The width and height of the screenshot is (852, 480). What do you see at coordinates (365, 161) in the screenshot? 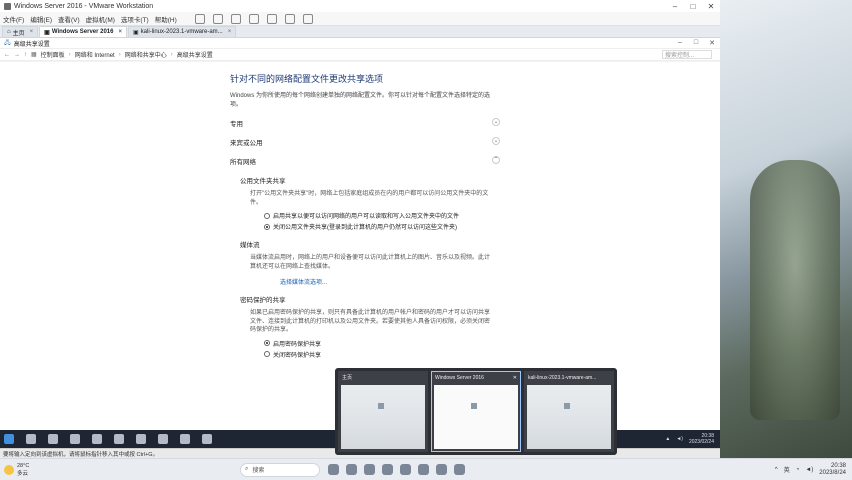
I see `profile-all-networks: 所有网络 ⌃` at bounding box center [365, 161].